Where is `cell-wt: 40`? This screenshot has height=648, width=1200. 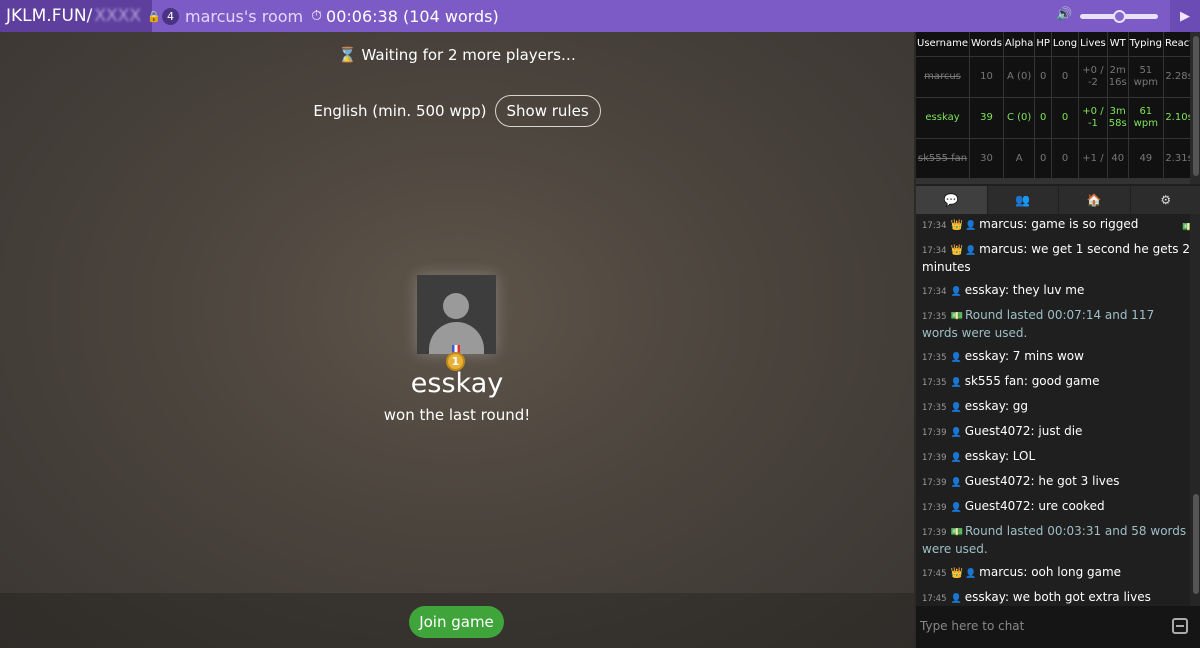 cell-wt: 40 is located at coordinates (1118, 158).